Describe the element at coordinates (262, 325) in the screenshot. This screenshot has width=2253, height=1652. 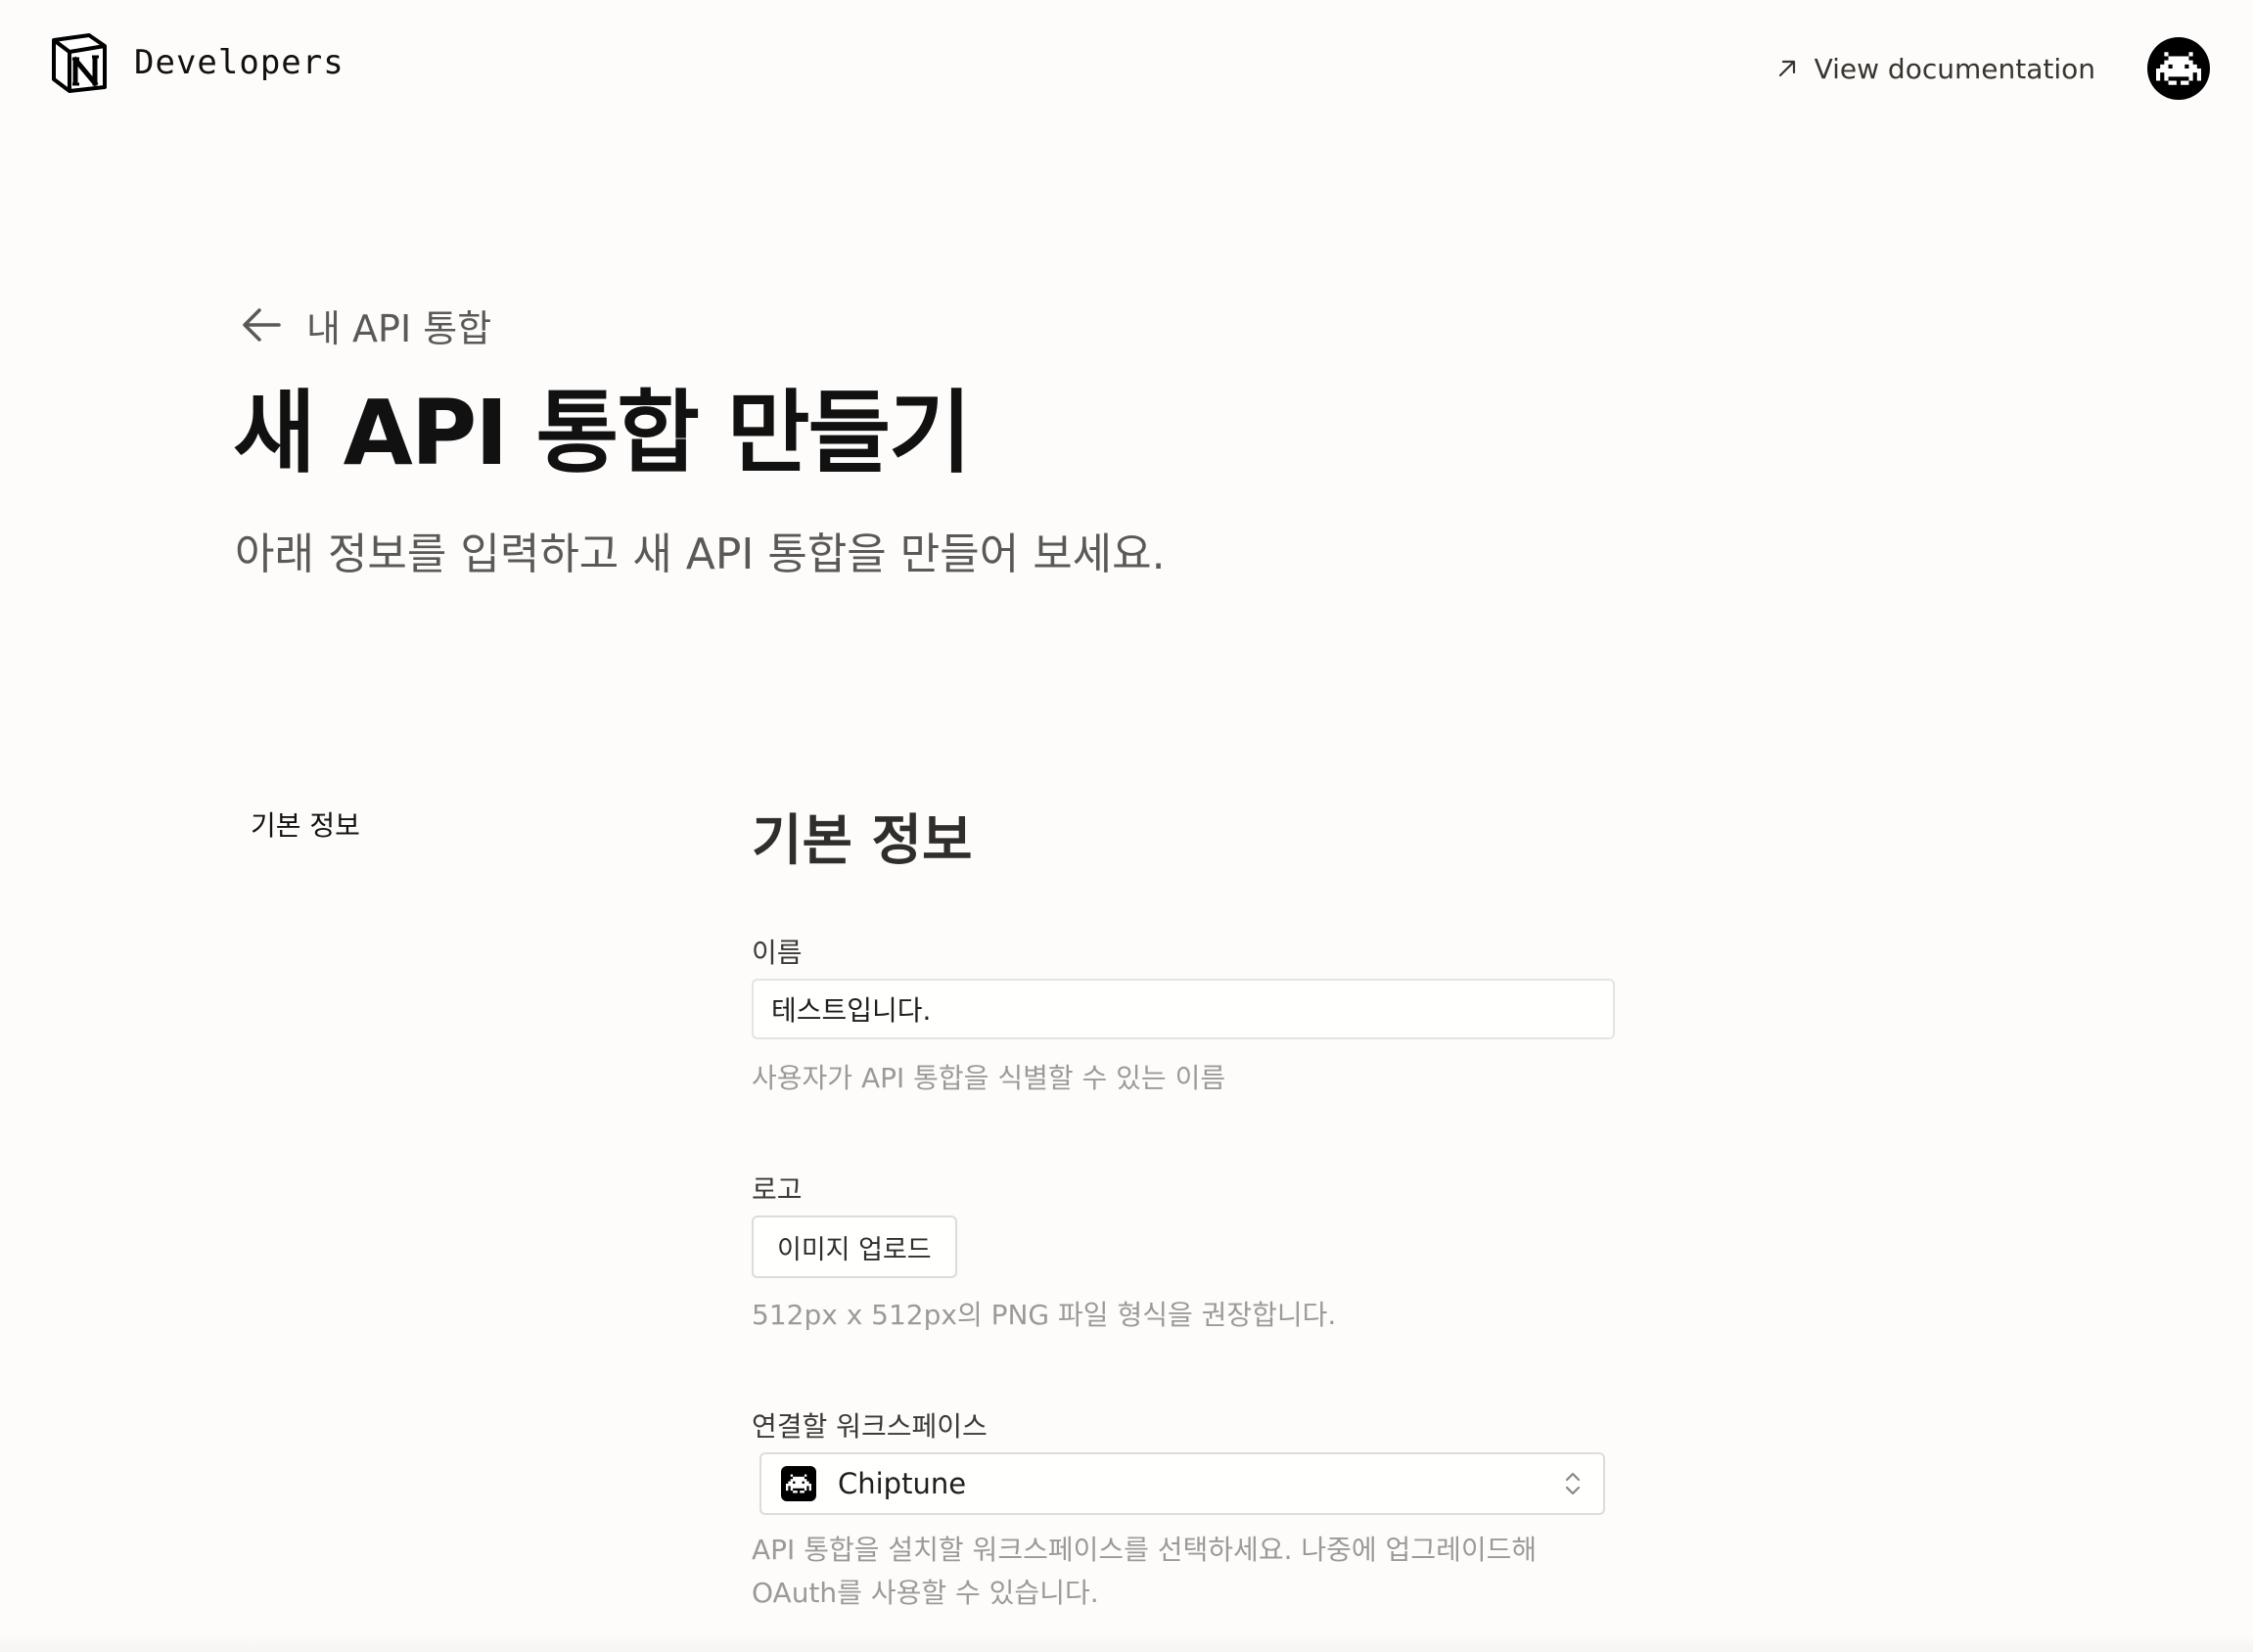
I see `arrow-left-icon` at that location.